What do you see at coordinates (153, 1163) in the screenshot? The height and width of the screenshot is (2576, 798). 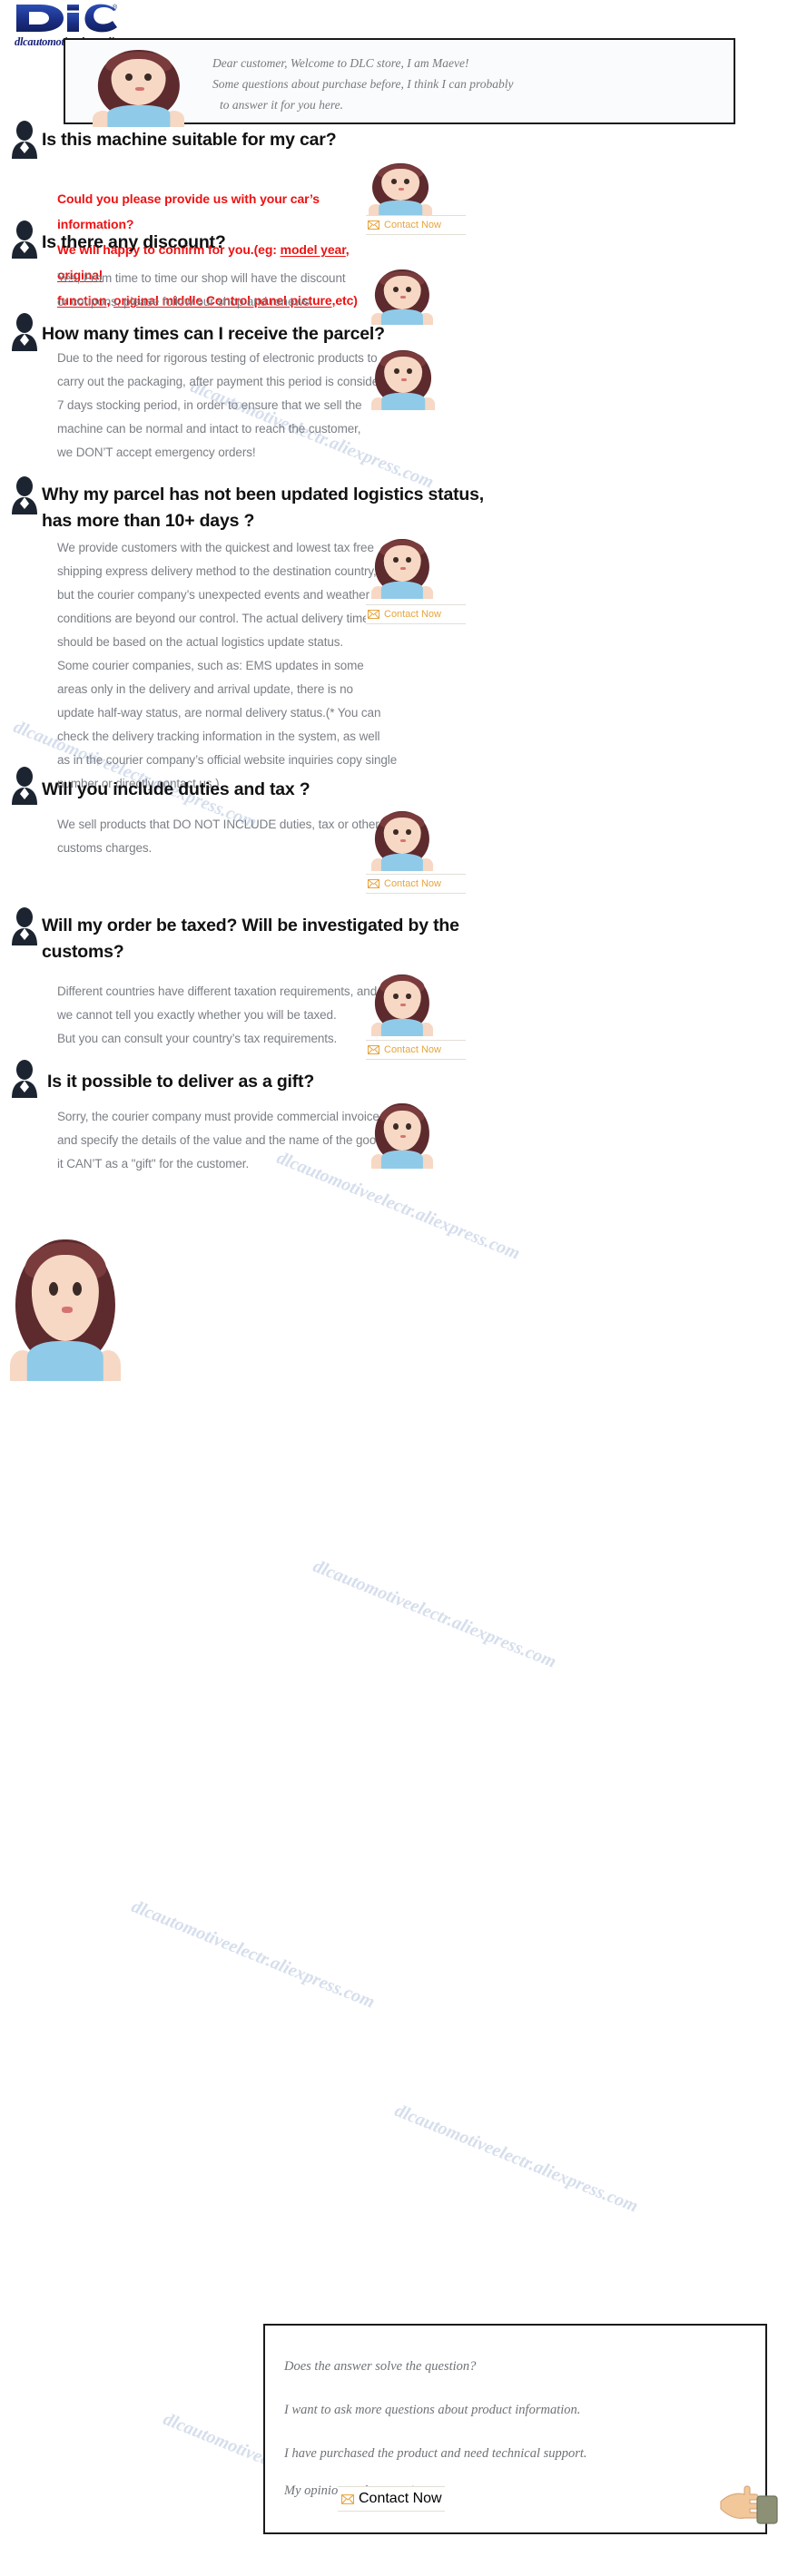 I see `faq-answer-line: it CAN’T as a "gift" for the customer.` at bounding box center [153, 1163].